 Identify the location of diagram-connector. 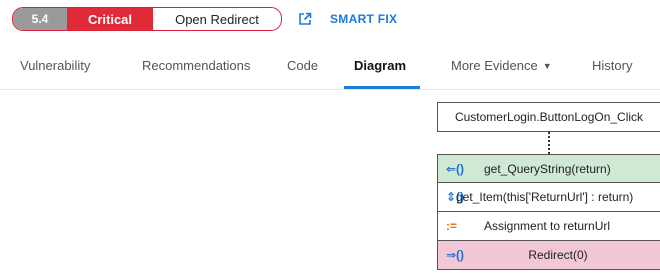
(549, 143).